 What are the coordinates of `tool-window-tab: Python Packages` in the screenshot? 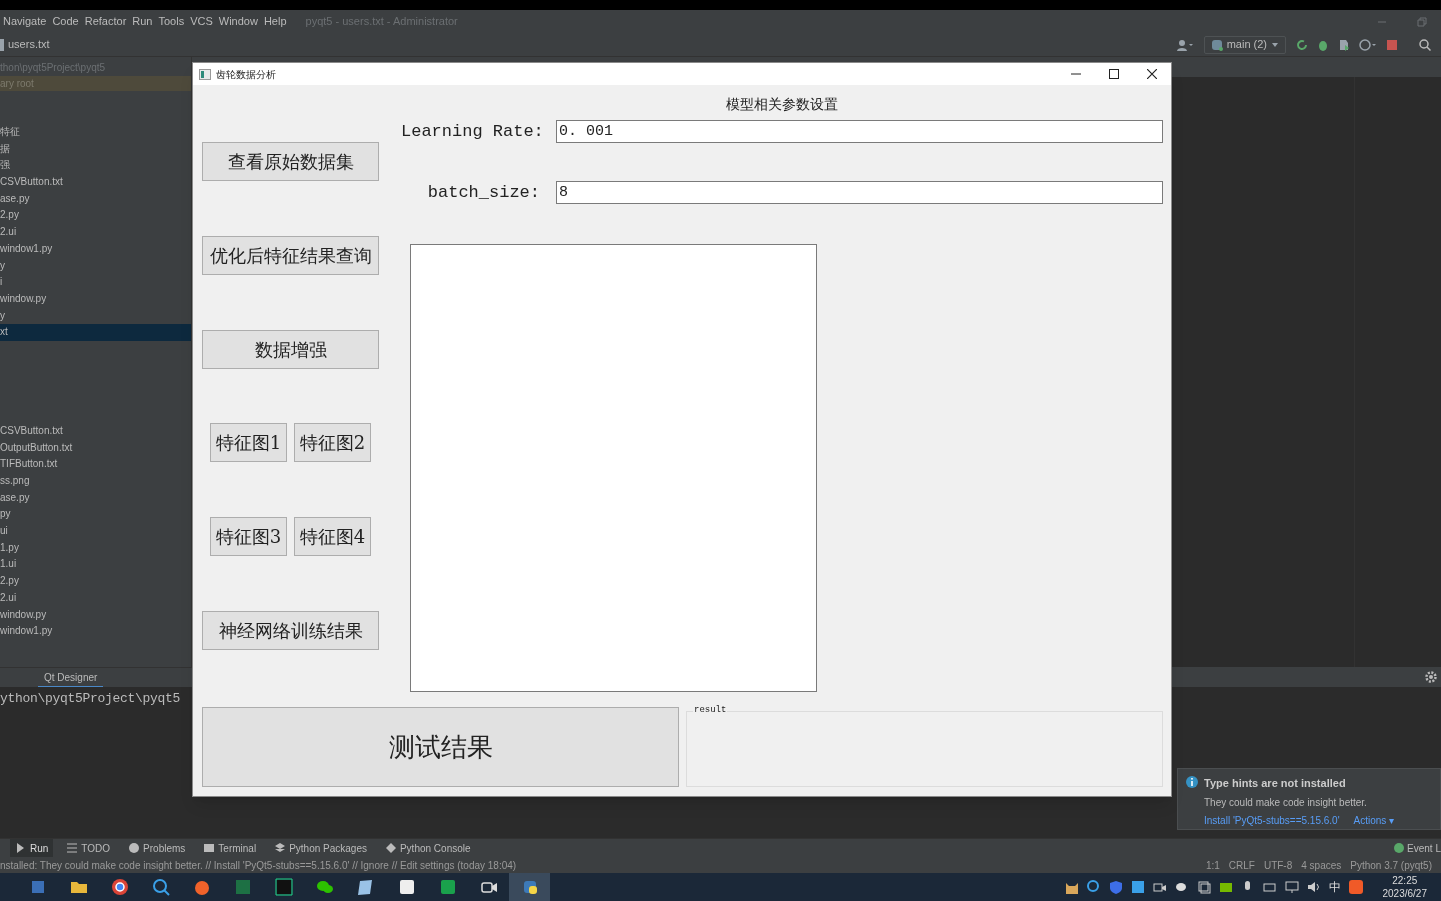 It's located at (320, 848).